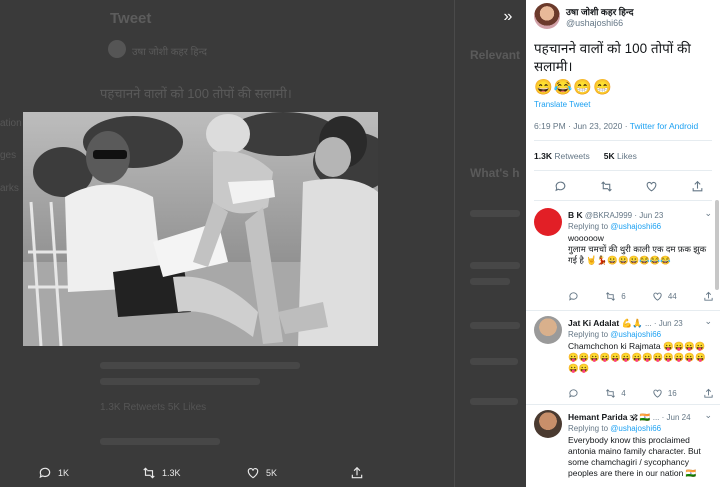  What do you see at coordinates (612, 57) in the screenshot?
I see `tweet-text: पहचानने वालों को 100 तोपों की सलामी।` at bounding box center [612, 57].